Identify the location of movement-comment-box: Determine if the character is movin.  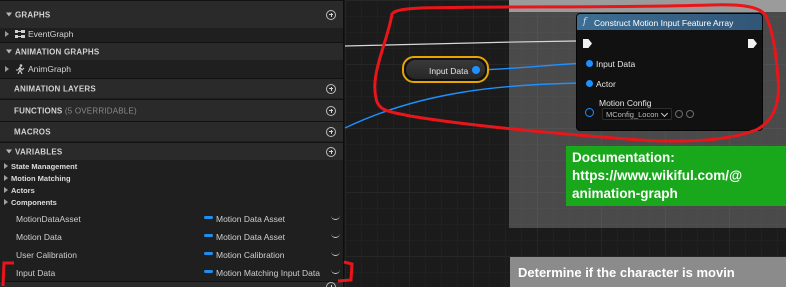
(648, 272).